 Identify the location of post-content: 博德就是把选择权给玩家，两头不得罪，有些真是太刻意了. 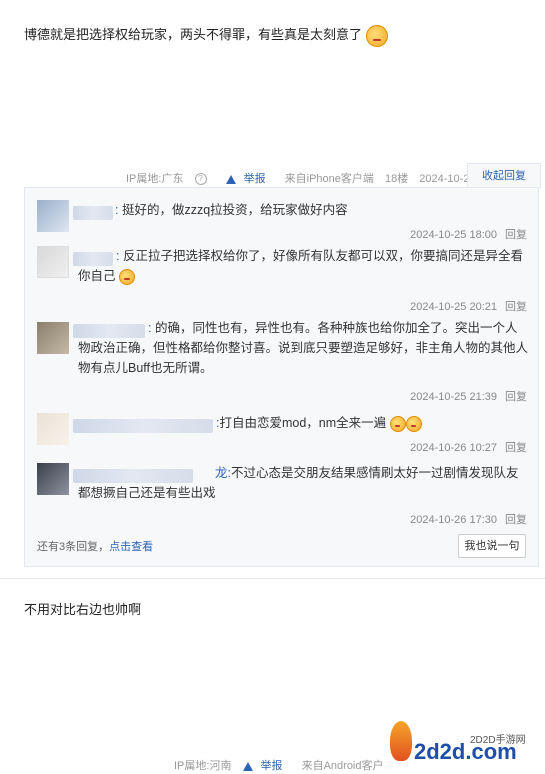
(206, 35).